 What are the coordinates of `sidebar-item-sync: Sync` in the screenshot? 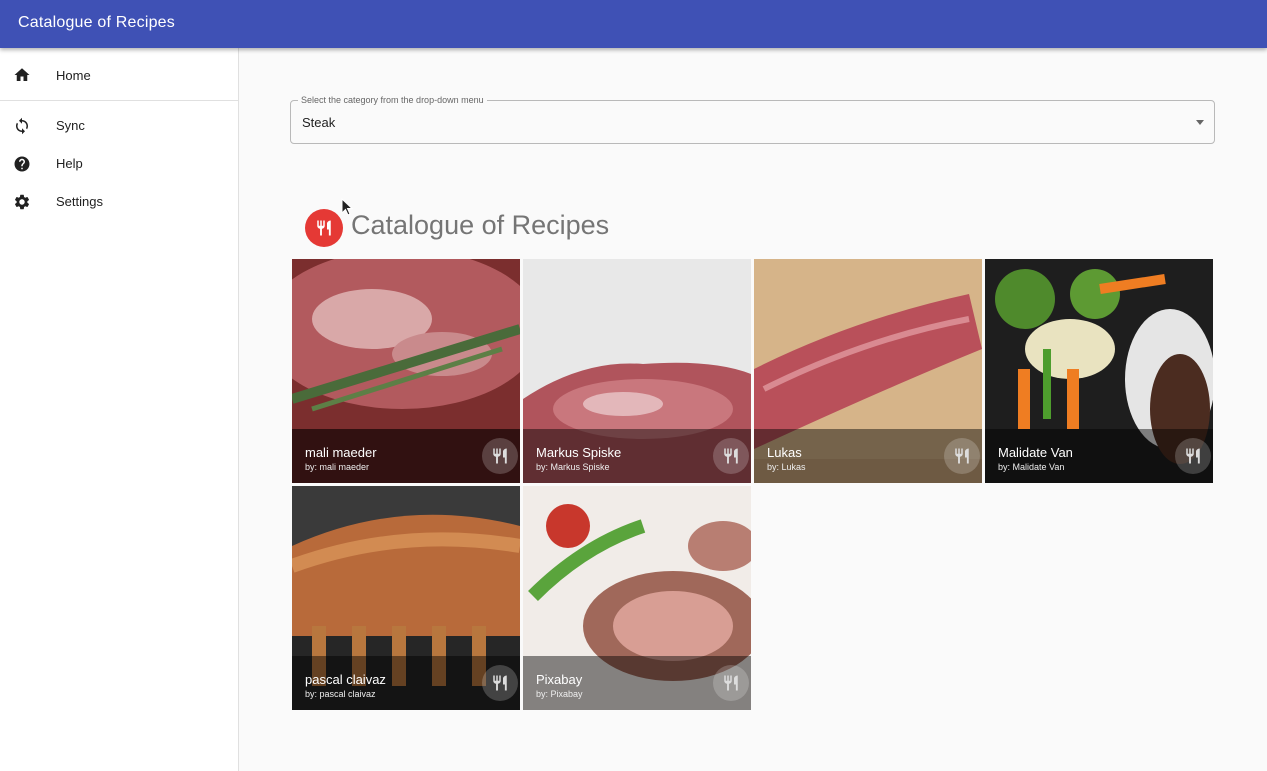 It's located at (119, 126).